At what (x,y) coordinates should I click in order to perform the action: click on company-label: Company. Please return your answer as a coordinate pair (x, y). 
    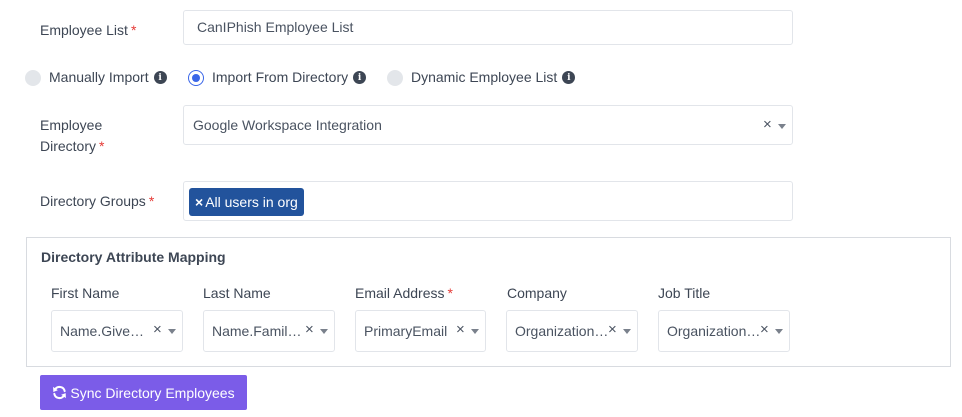
    Looking at the image, I should click on (537, 293).